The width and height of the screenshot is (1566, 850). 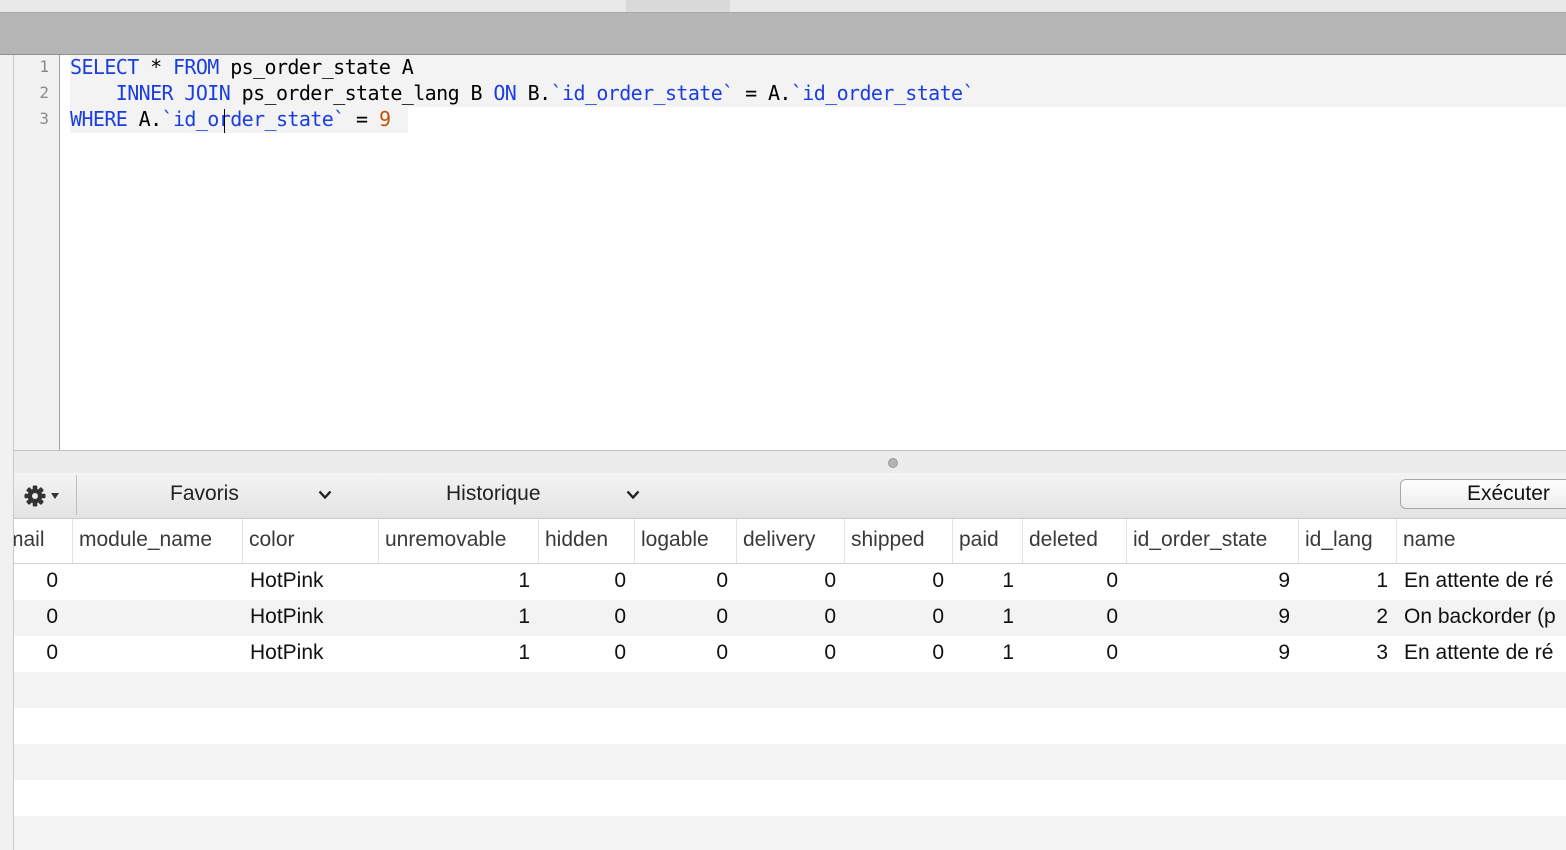 What do you see at coordinates (41, 496) in the screenshot?
I see `gear-icon` at bounding box center [41, 496].